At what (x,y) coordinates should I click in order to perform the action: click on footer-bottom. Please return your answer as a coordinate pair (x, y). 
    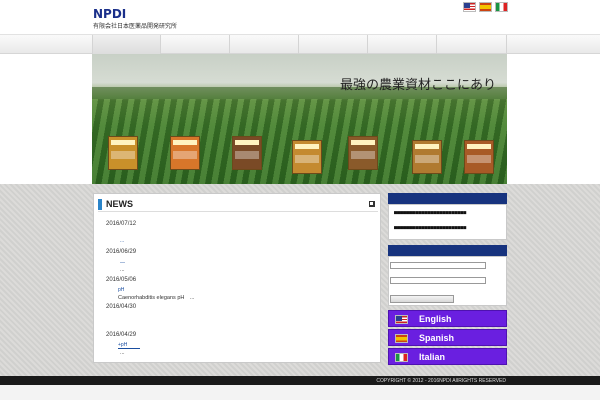
    Looking at the image, I should click on (300, 392).